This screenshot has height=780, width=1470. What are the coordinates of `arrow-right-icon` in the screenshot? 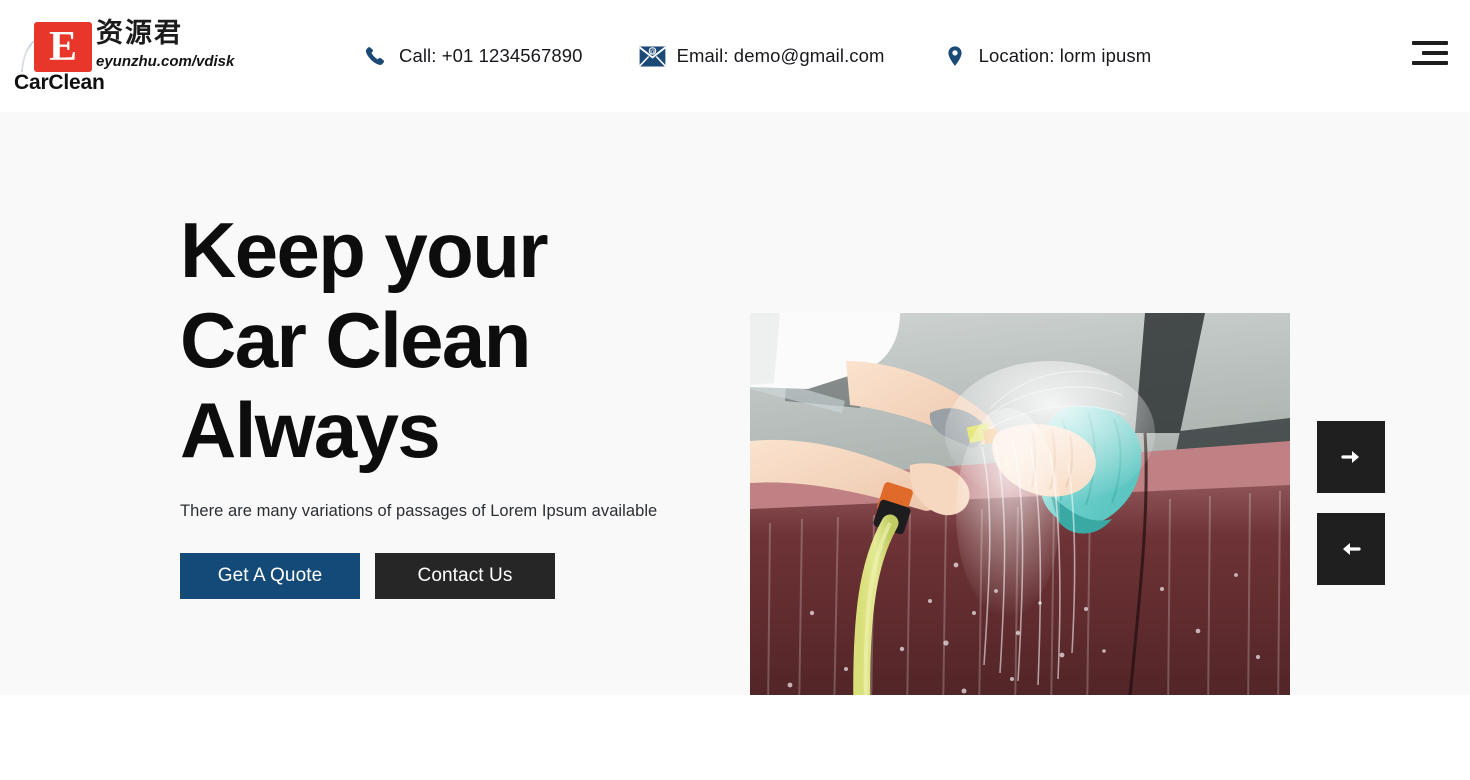 It's located at (1350, 457).